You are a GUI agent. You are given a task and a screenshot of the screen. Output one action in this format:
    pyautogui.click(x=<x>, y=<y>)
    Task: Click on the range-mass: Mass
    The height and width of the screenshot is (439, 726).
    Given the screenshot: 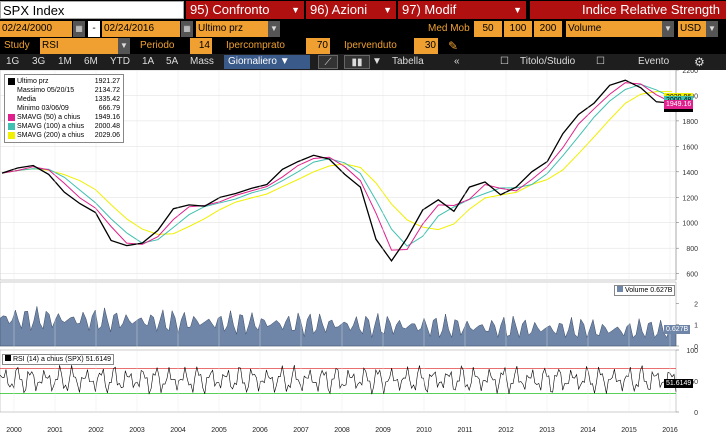 What is the action you would take?
    pyautogui.click(x=202, y=62)
    